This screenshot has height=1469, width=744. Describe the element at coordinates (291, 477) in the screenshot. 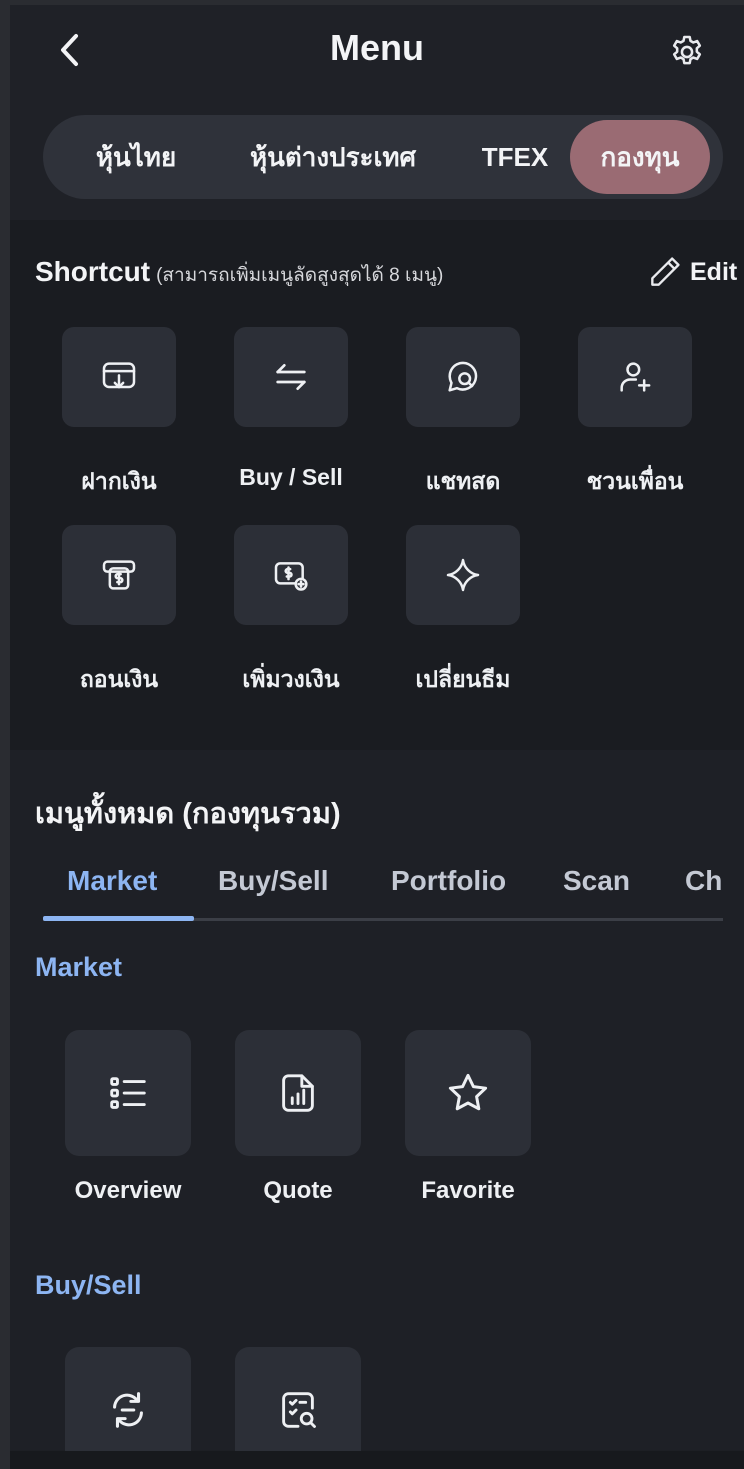

I see `shortcut-label-buy-sell: Buy / Sell` at that location.